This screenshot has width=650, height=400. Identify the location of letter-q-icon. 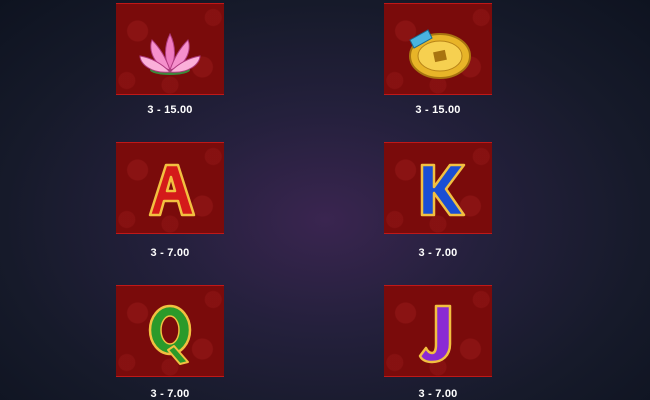
(170, 334).